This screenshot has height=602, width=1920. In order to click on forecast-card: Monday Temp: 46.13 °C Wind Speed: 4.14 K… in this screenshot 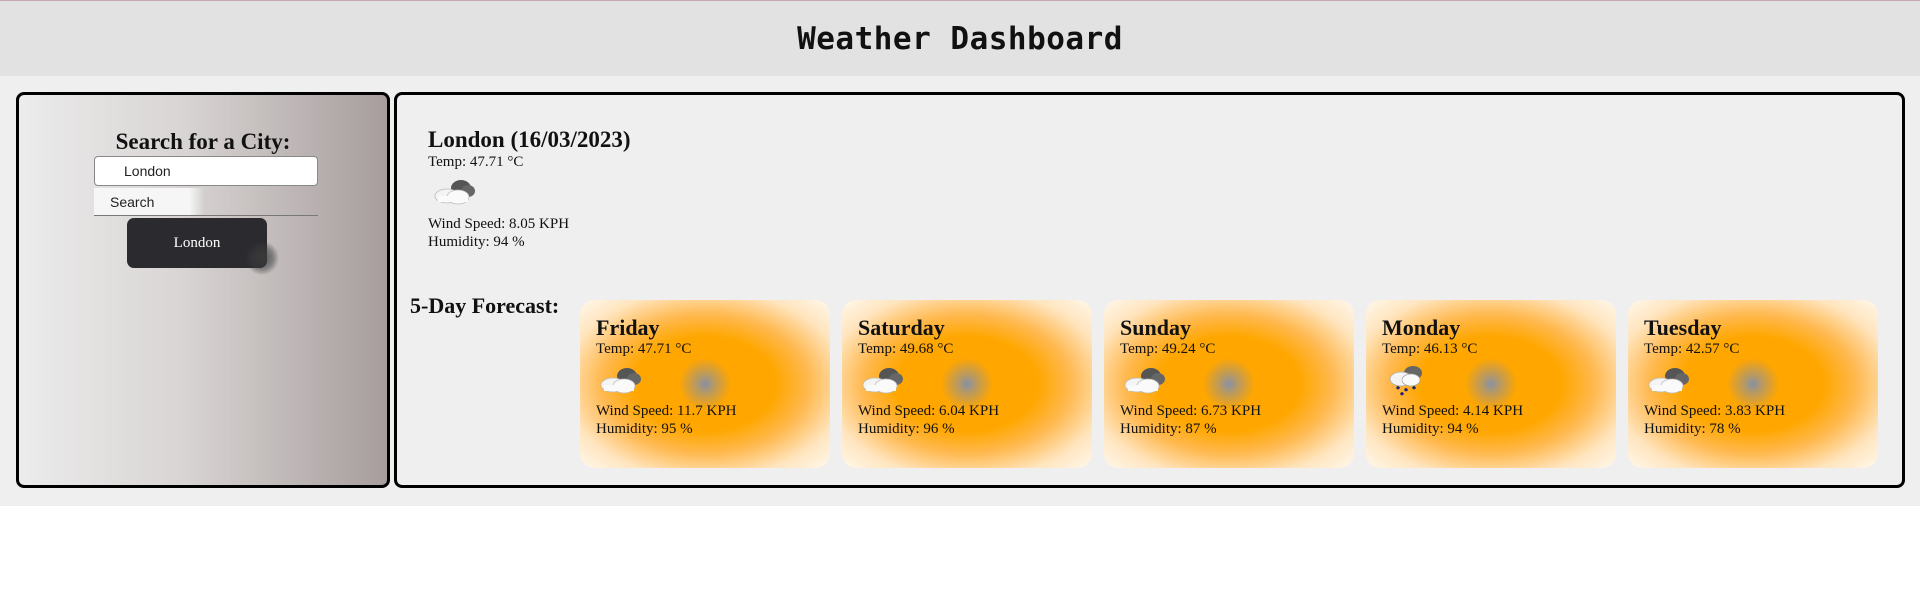, I will do `click(1491, 384)`.